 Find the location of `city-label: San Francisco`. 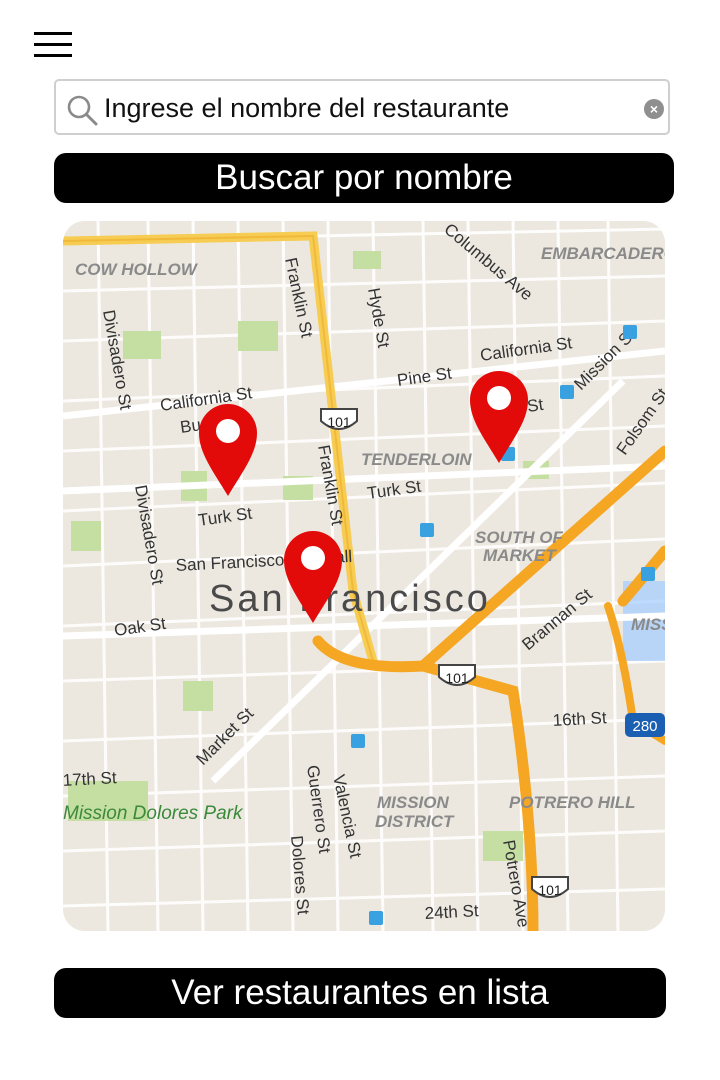

city-label: San Francisco is located at coordinates (350, 599).